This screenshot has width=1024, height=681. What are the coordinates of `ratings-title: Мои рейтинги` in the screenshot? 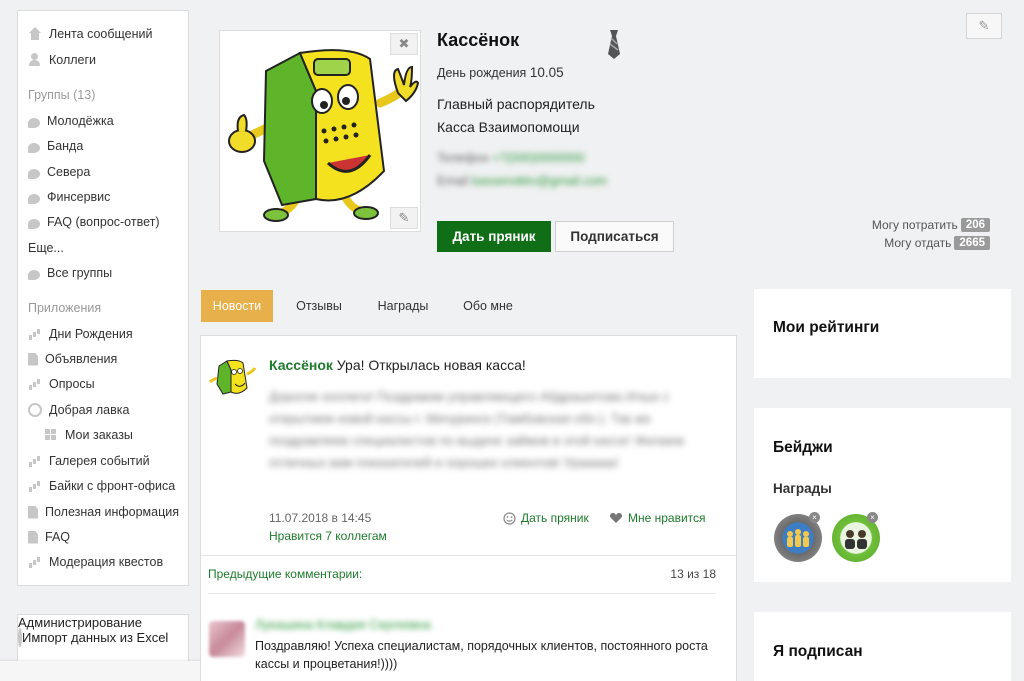 It's located at (826, 327).